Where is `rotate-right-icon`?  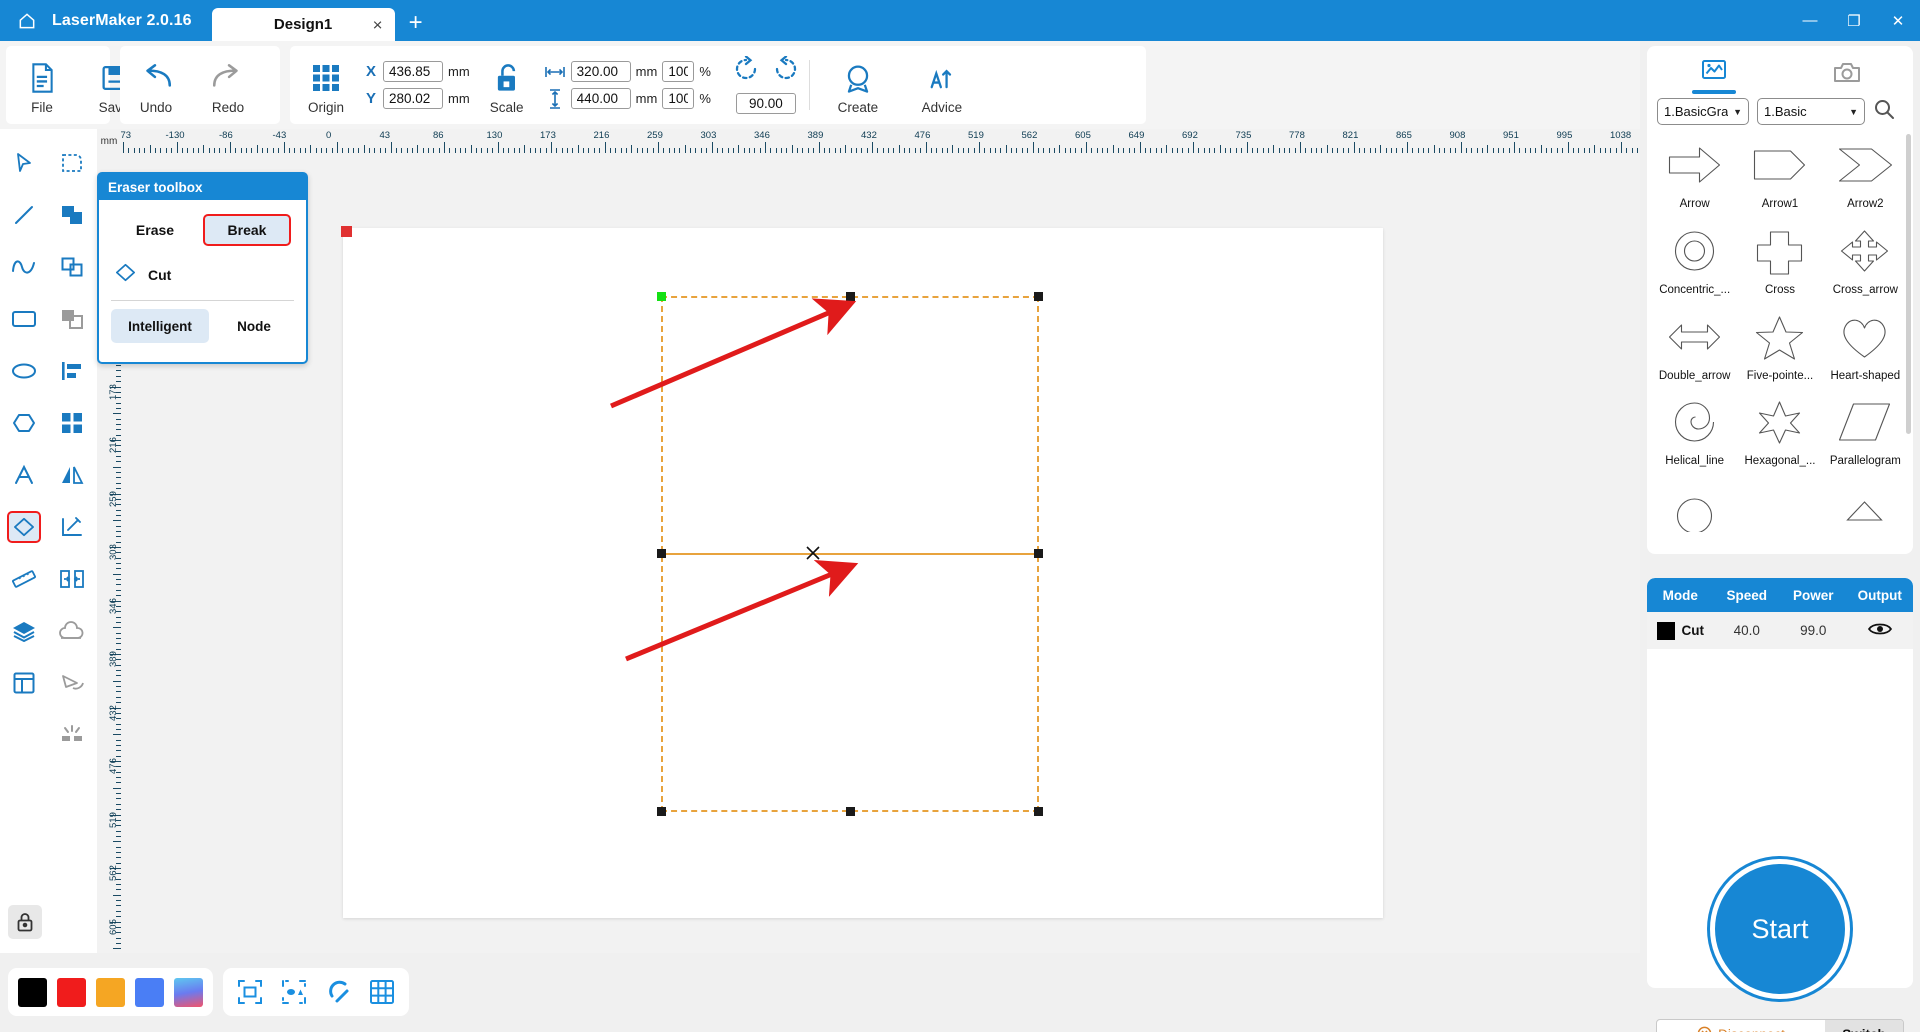
rotate-right-icon is located at coordinates (786, 71).